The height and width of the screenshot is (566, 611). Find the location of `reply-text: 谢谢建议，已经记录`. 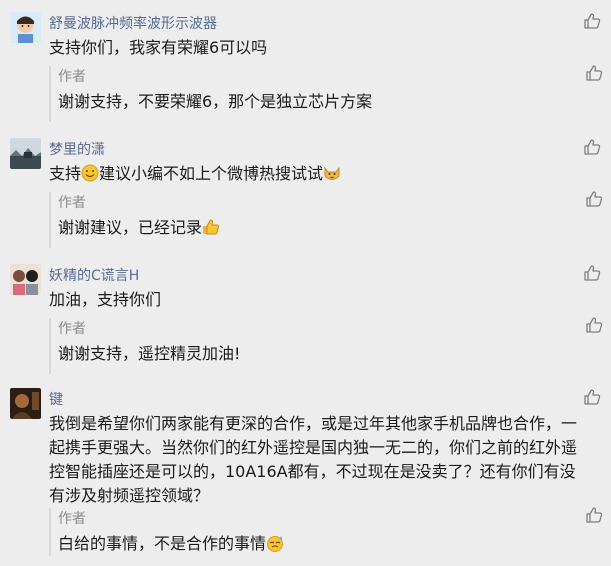

reply-text: 谢谢建议，已经记录 is located at coordinates (323, 228).